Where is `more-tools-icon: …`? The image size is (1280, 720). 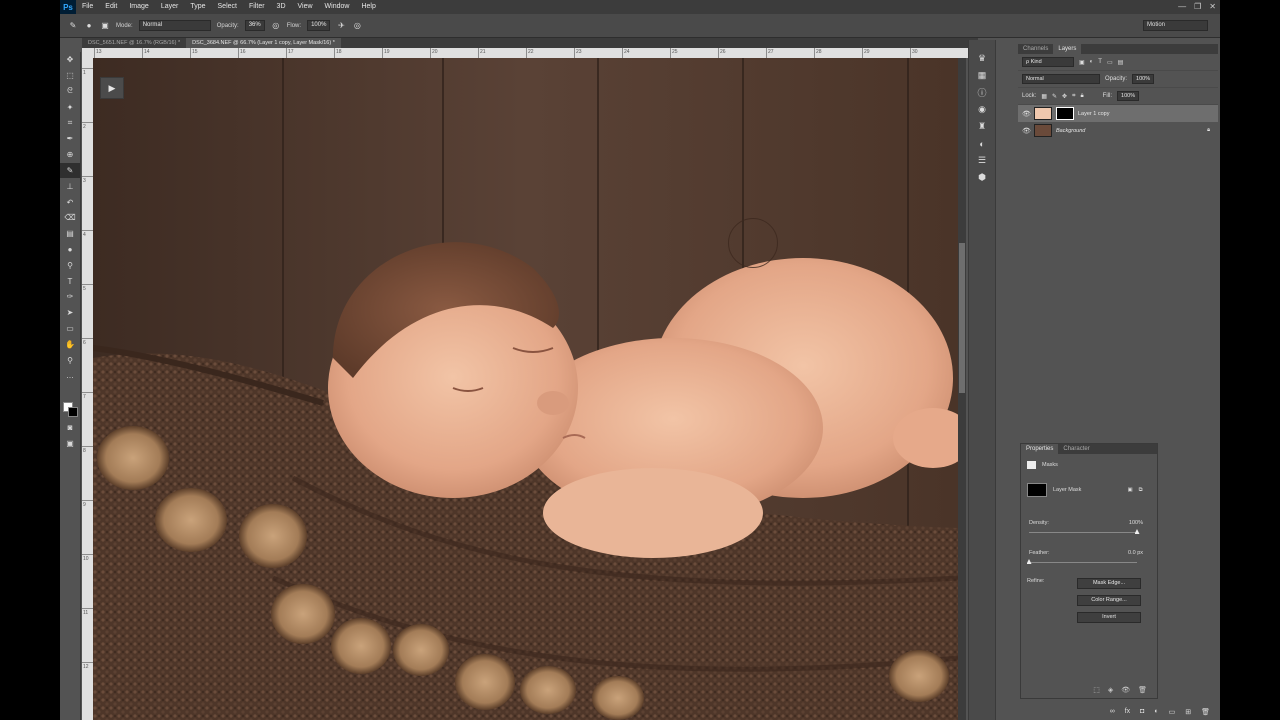 more-tools-icon: … is located at coordinates (70, 376).